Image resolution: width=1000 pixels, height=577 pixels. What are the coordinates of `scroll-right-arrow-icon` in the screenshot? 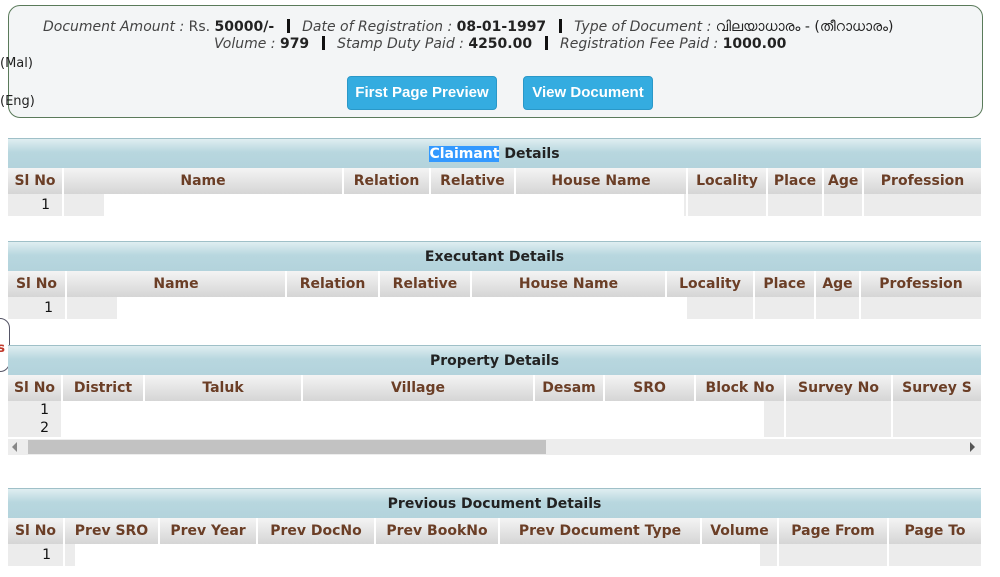 It's located at (972, 447).